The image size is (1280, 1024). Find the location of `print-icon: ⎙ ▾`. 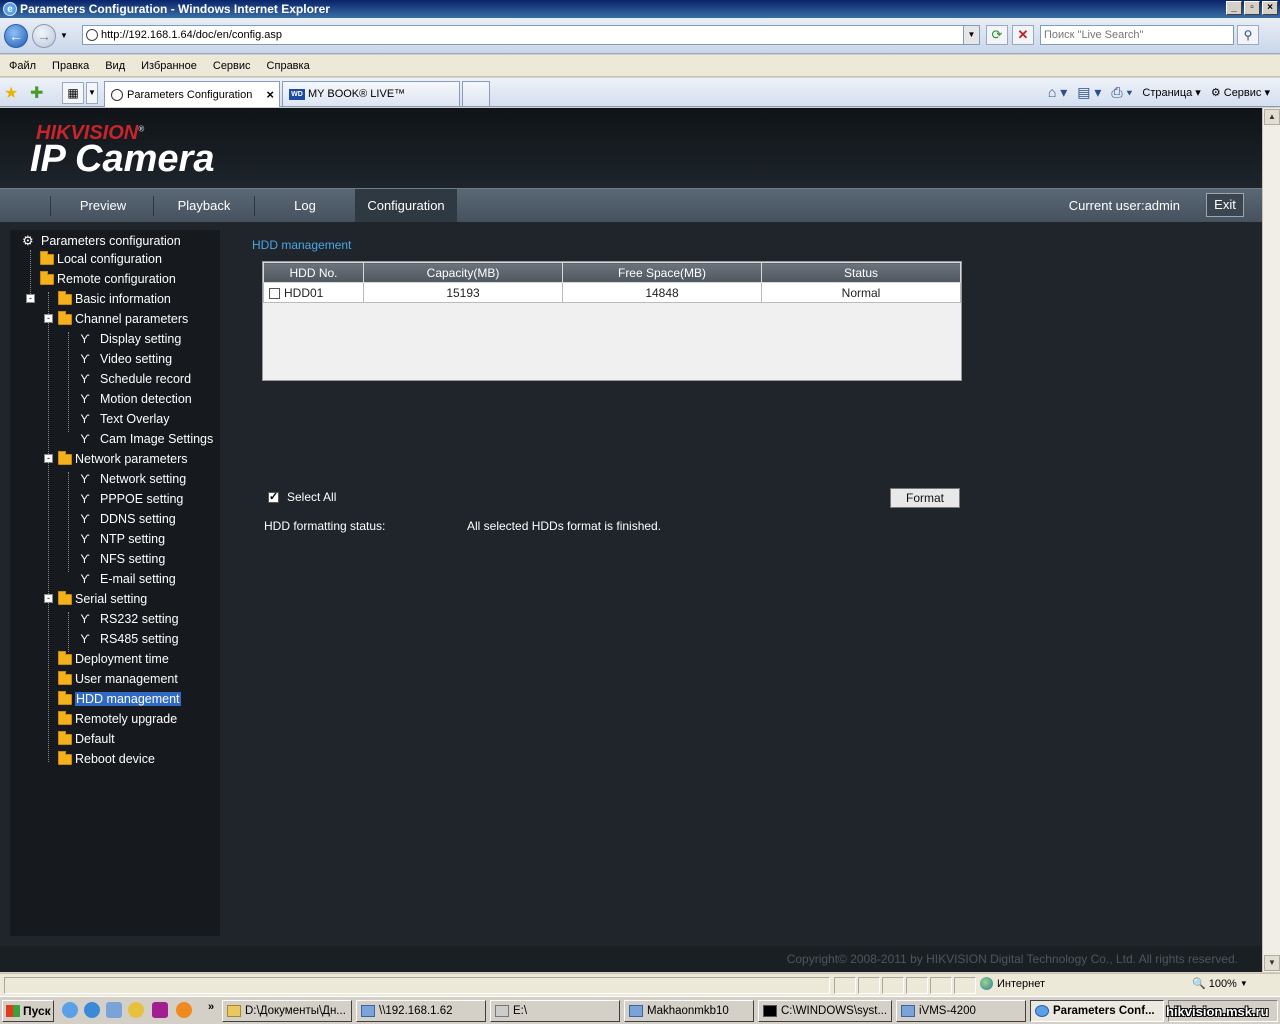

print-icon: ⎙ ▾ is located at coordinates (1121, 92).